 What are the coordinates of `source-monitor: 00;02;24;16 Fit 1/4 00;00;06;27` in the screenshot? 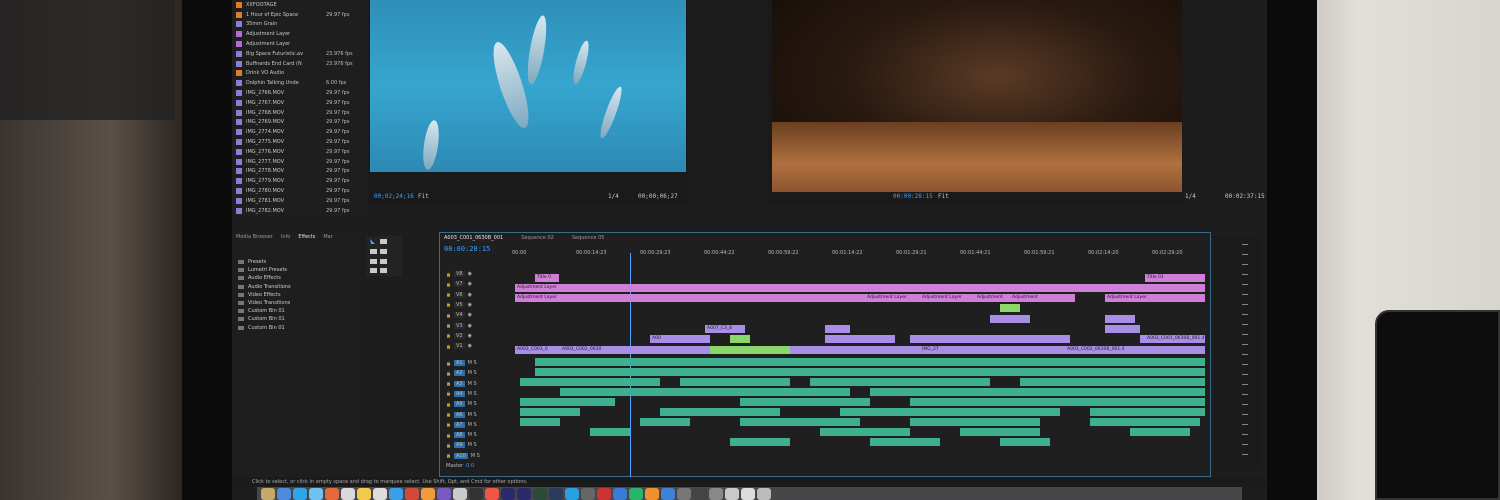 It's located at (528, 102).